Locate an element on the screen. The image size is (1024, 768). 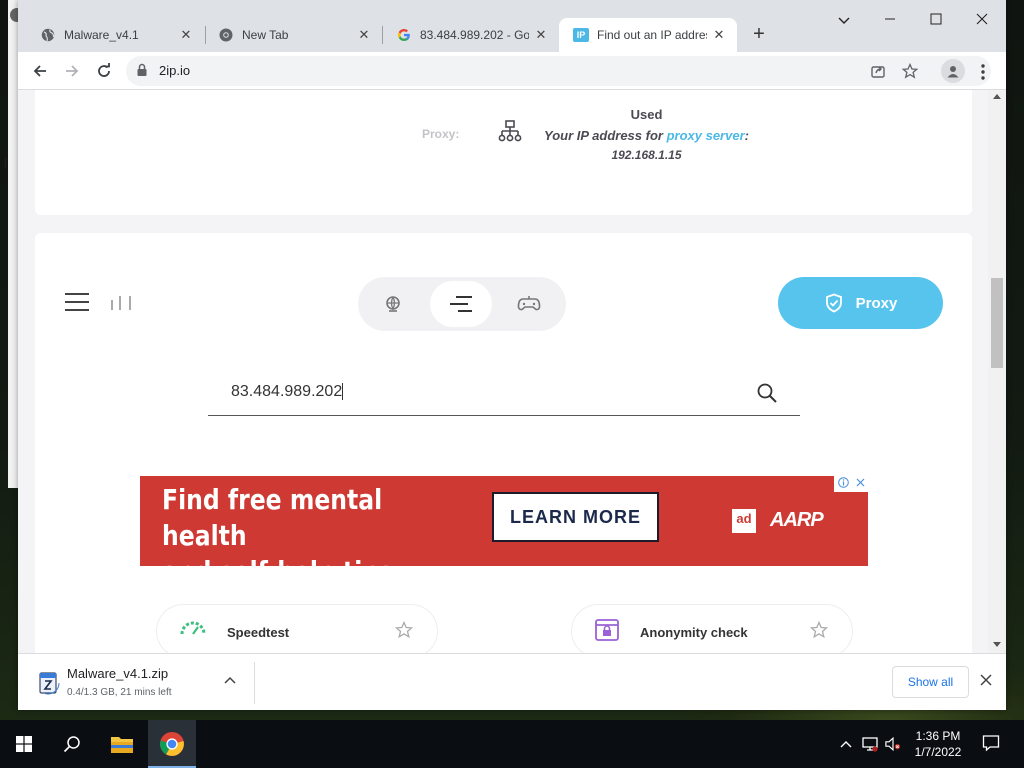
chrome-taskbar-button is located at coordinates (172, 744).